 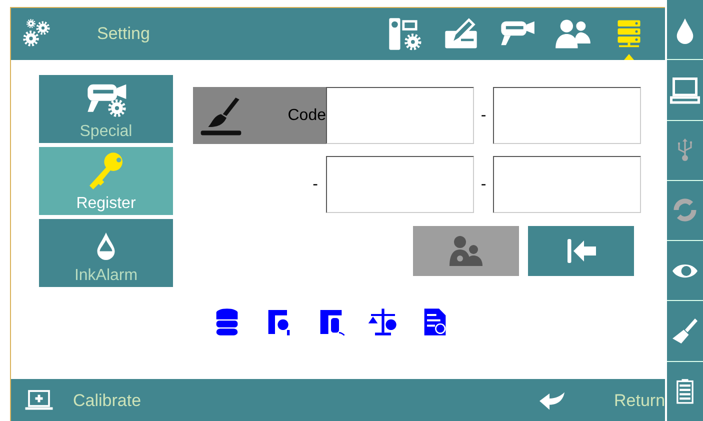 I want to click on calibrate-label: Calibrate, so click(x=107, y=400).